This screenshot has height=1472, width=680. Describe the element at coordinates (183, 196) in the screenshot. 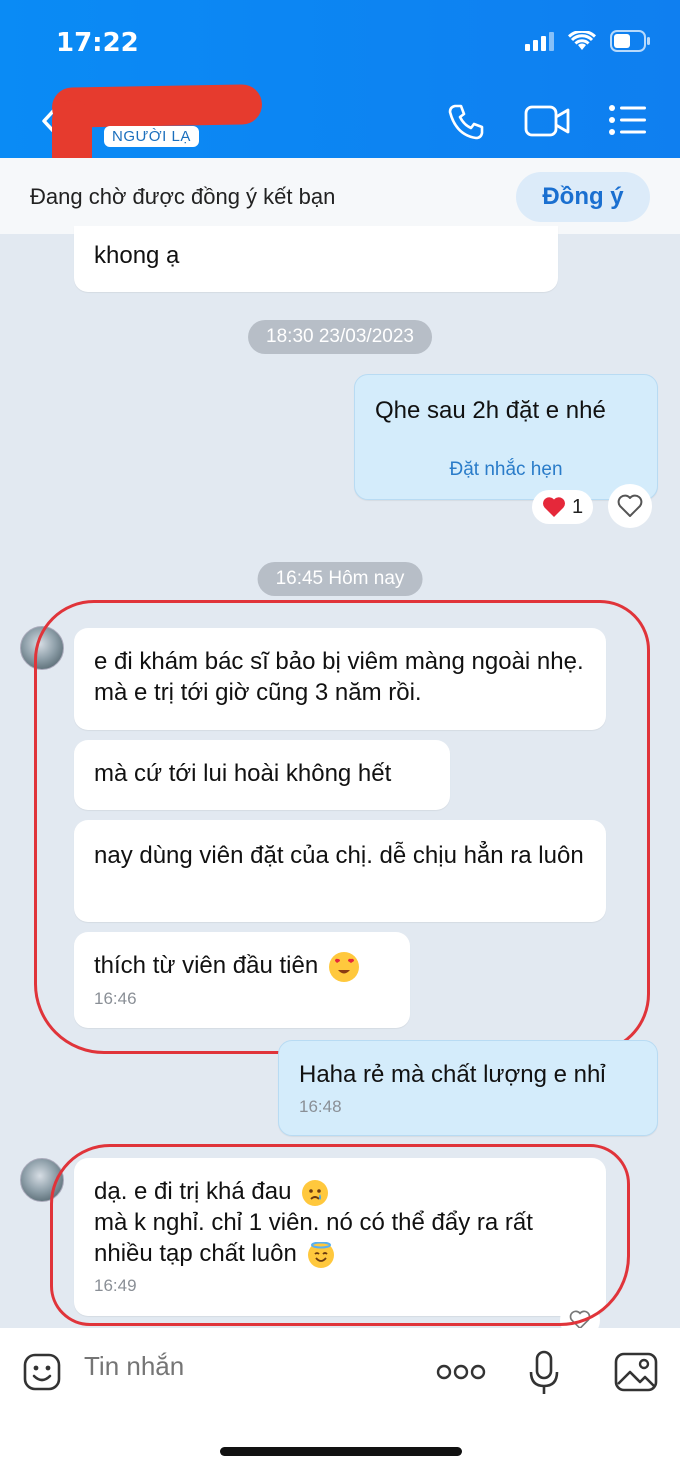

I see `friend-request-text: Đang chờ được đồng ý kết bạn` at that location.